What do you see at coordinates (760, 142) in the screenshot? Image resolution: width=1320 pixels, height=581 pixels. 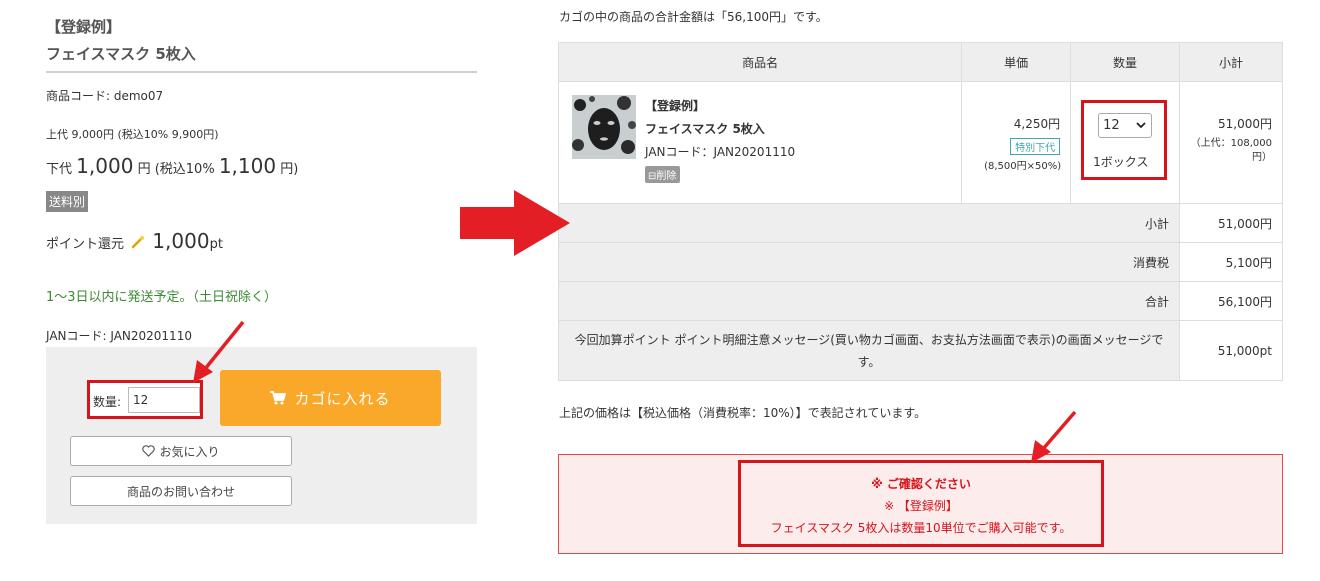 I see `cart-item-product: 【登録例】 フェイスマスク 5枚入 JANコード：JAN20201110 ⊟削除` at bounding box center [760, 142].